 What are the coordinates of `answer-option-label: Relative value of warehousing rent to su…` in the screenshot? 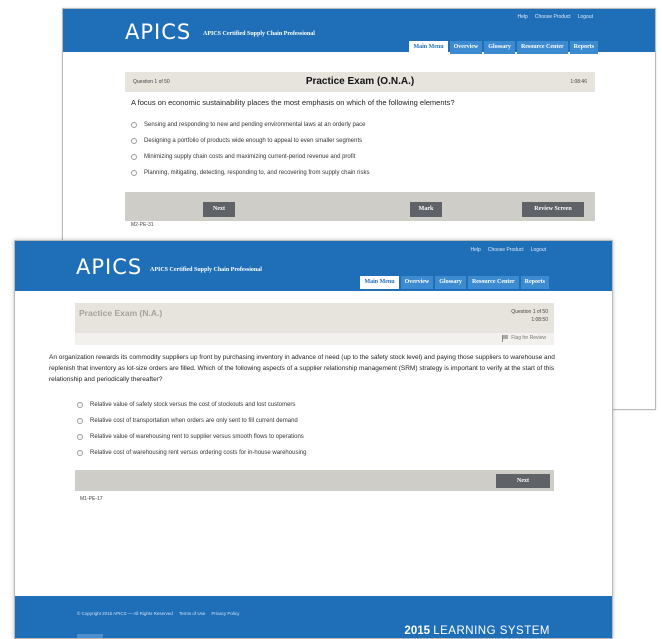 It's located at (197, 437).